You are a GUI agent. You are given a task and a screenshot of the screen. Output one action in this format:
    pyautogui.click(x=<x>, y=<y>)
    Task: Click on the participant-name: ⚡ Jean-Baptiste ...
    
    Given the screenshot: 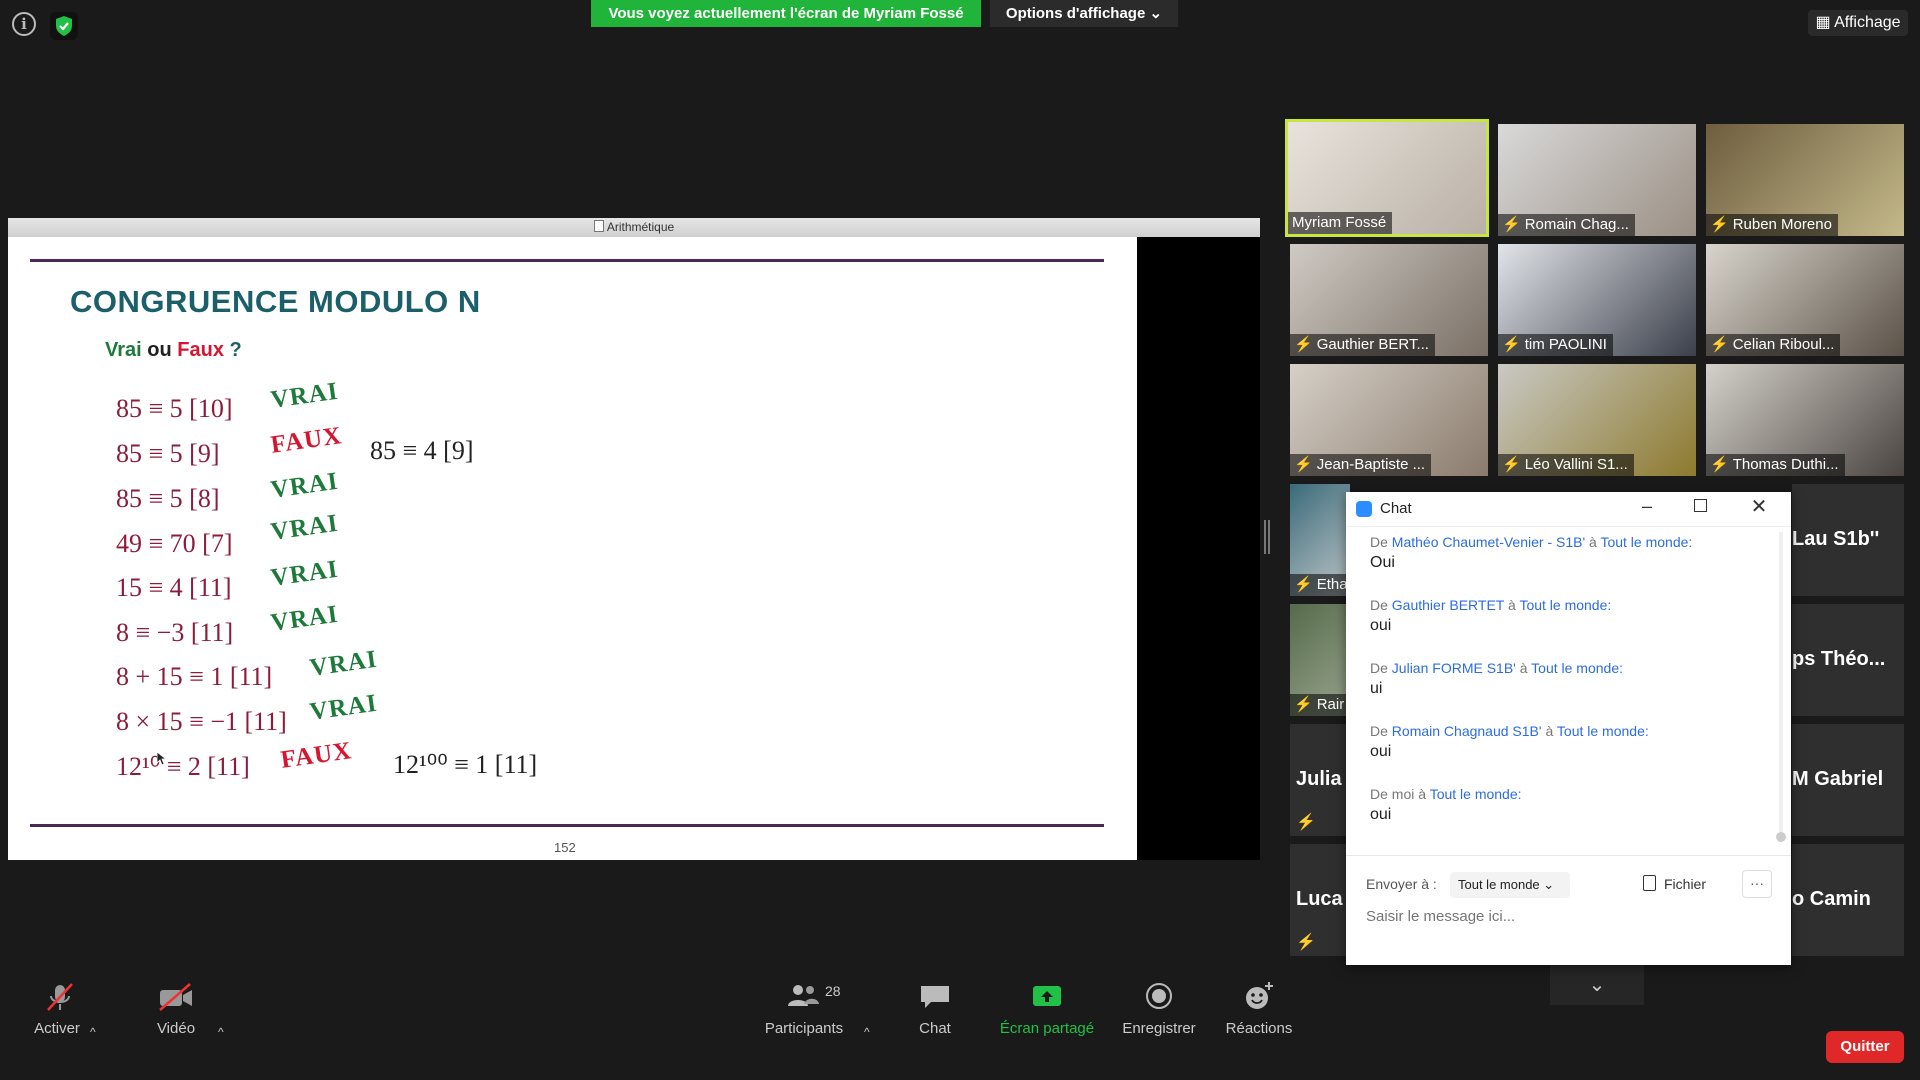 What is the action you would take?
    pyautogui.click(x=1361, y=465)
    